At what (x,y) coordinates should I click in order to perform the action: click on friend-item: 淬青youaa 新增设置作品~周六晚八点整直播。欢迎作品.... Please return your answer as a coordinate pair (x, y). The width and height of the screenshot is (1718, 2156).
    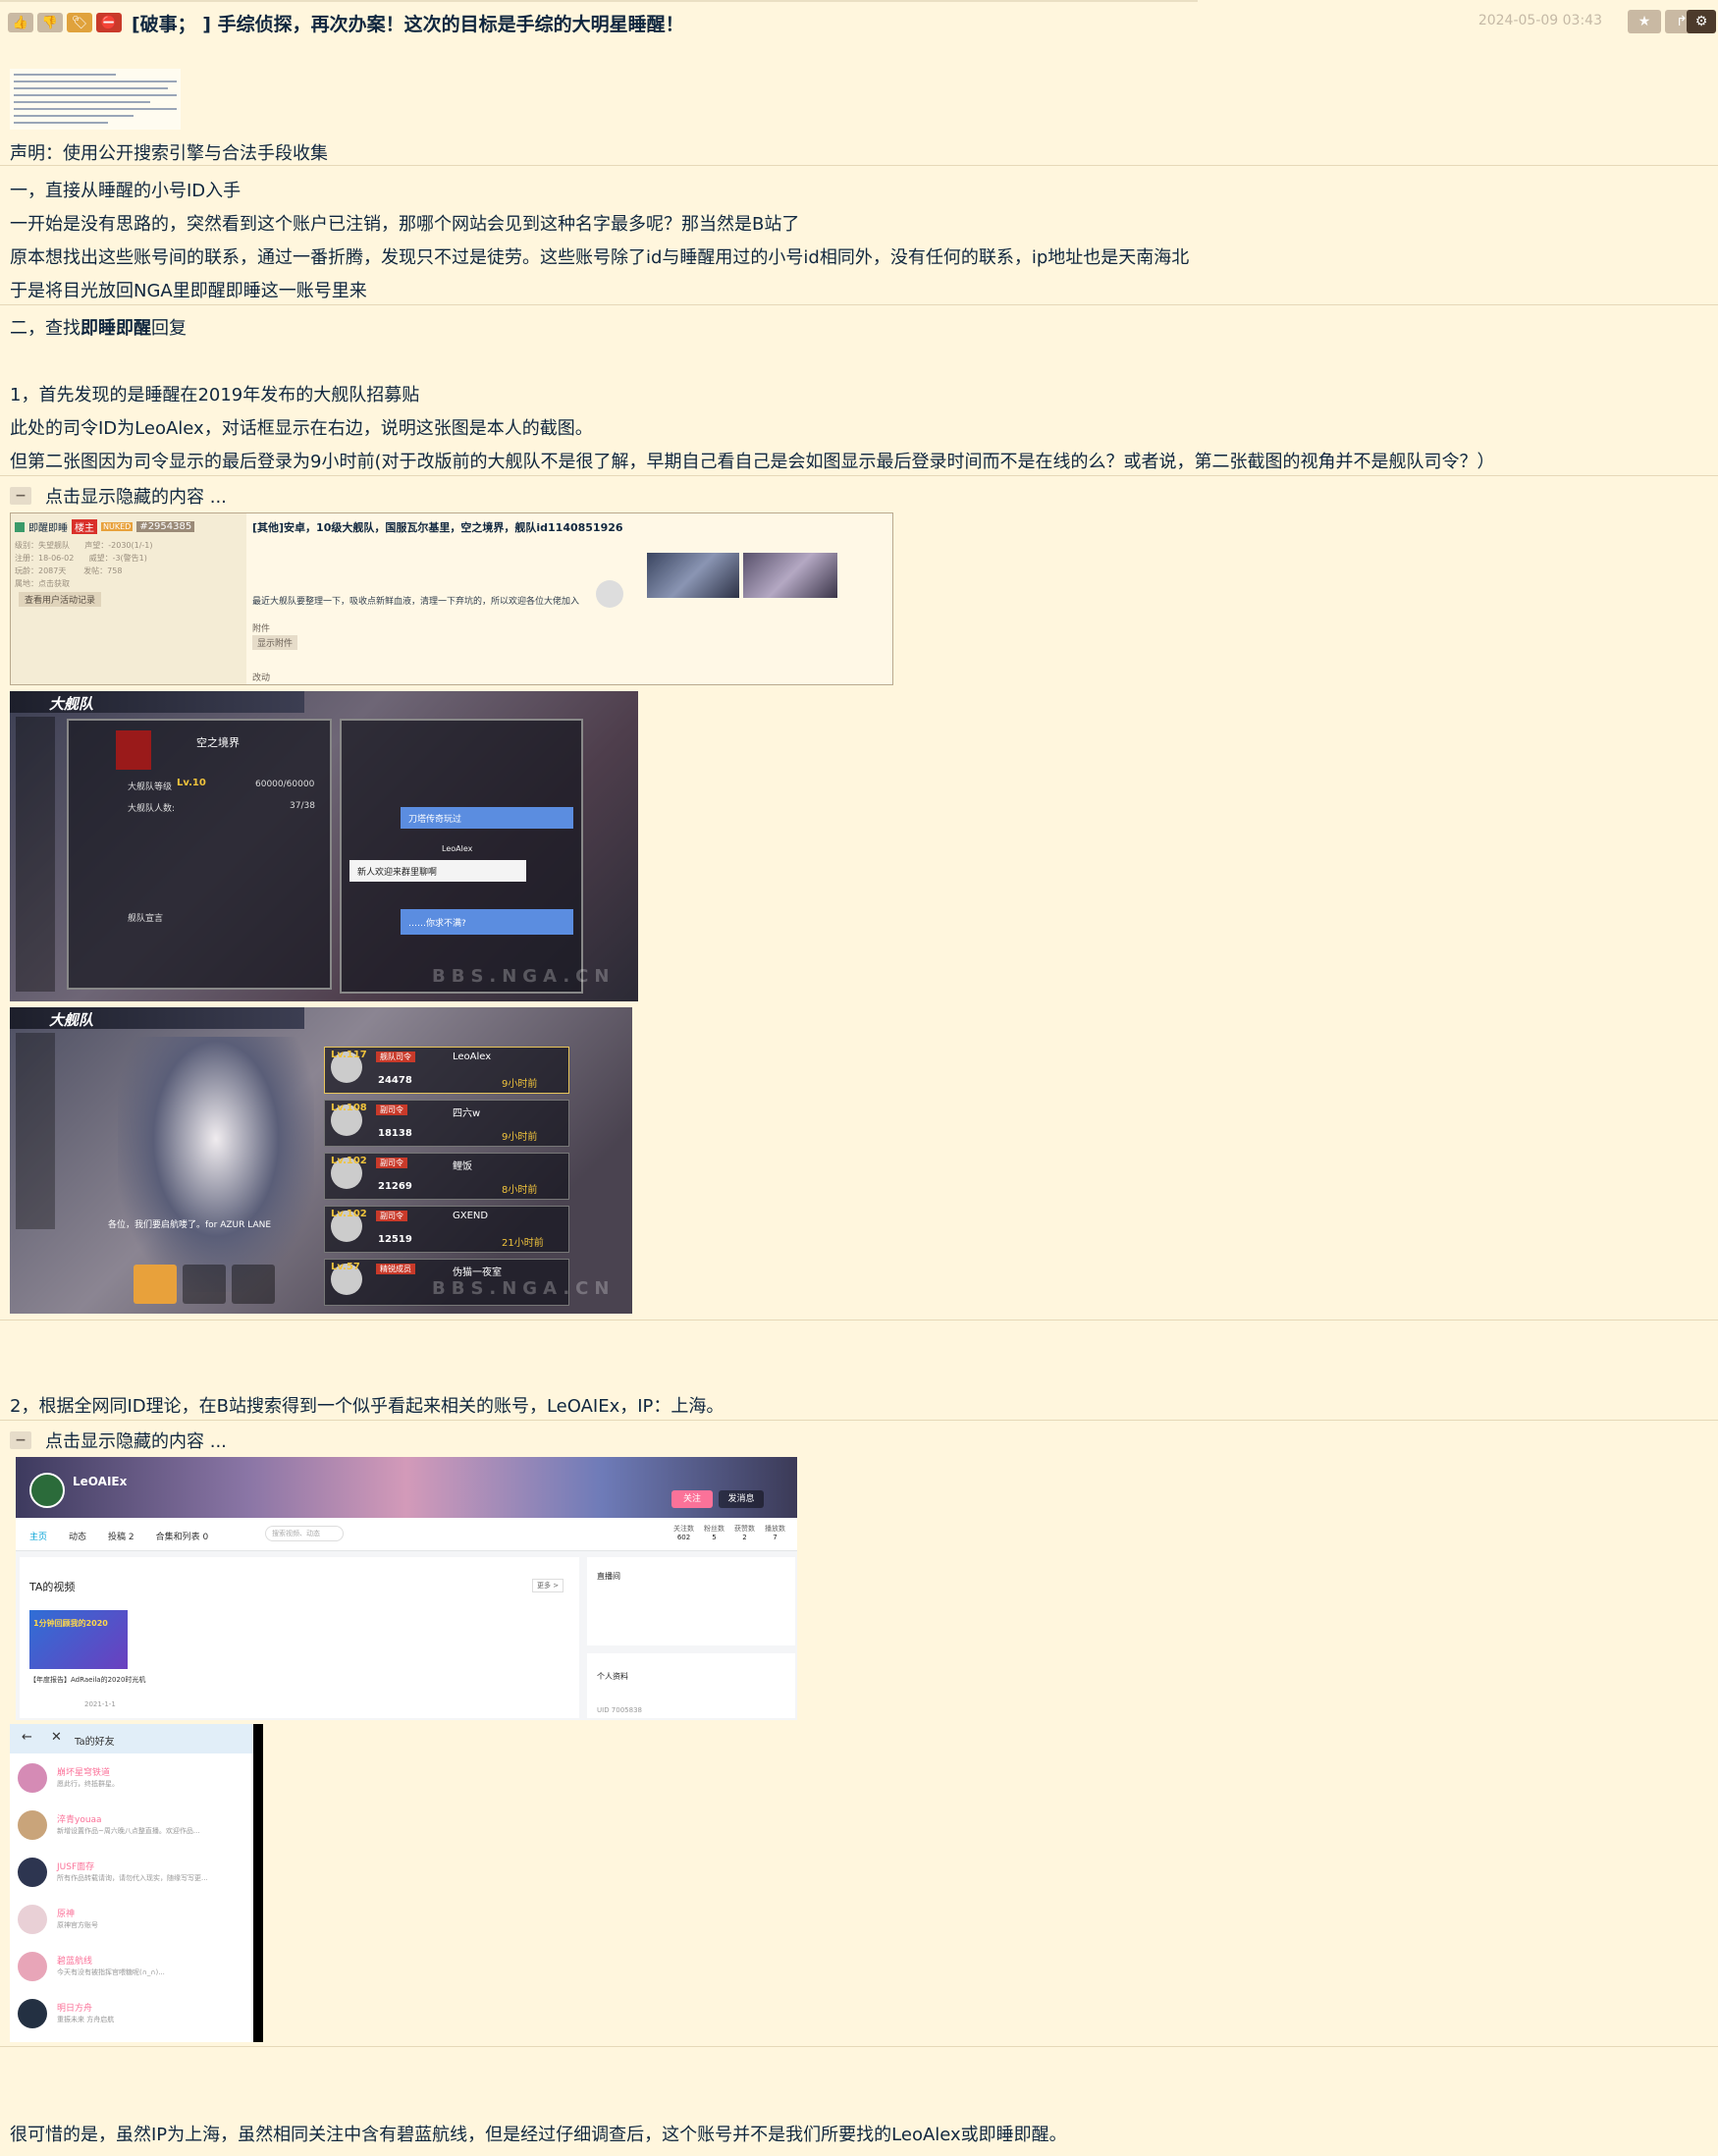
    Looking at the image, I should click on (132, 1827).